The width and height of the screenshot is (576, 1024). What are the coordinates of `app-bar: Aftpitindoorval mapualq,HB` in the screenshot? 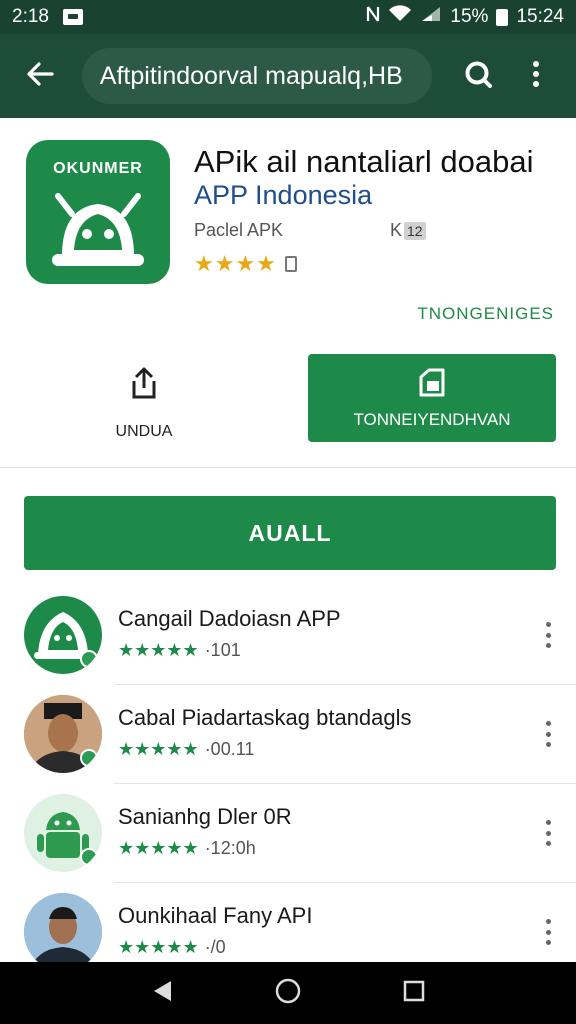 It's located at (288, 76).